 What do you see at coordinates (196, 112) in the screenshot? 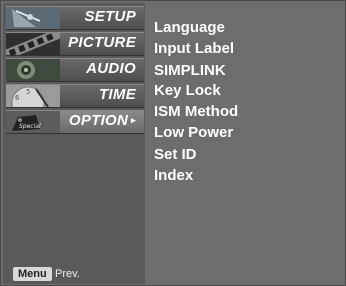
I see `option-item-ism-method: ISM Method` at bounding box center [196, 112].